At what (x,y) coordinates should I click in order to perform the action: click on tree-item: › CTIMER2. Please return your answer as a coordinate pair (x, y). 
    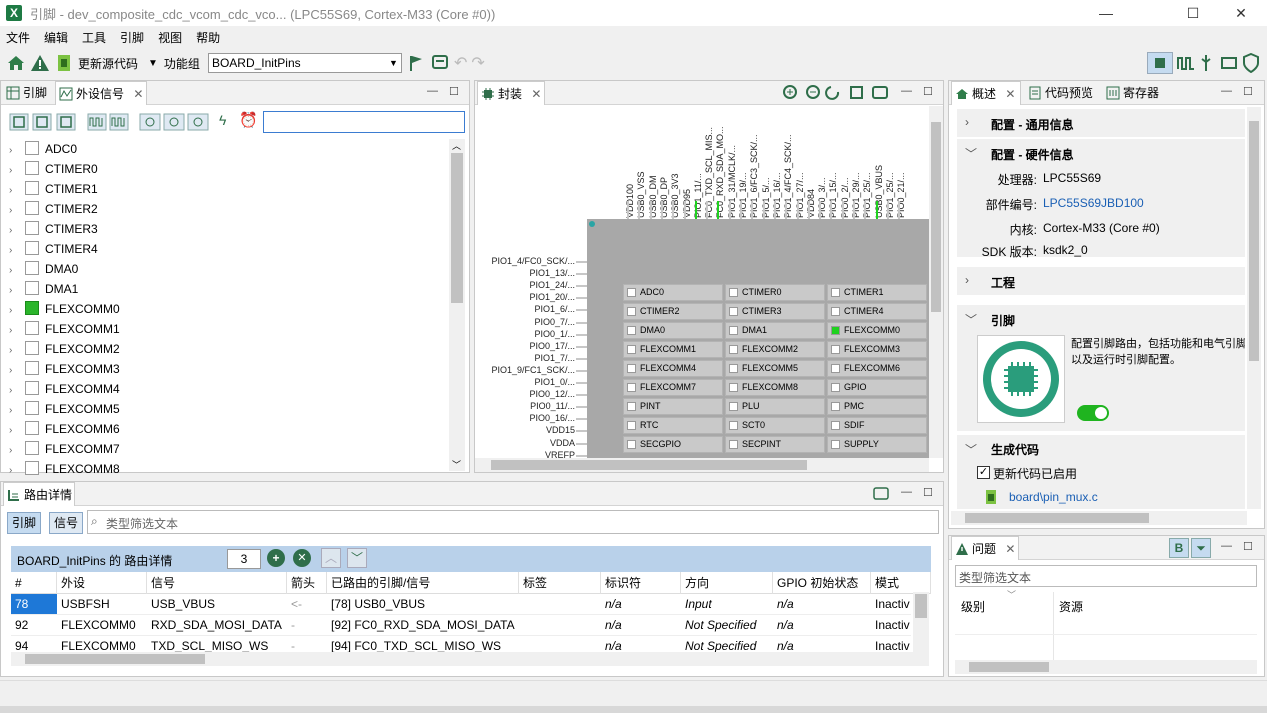
    Looking at the image, I should click on (53, 209).